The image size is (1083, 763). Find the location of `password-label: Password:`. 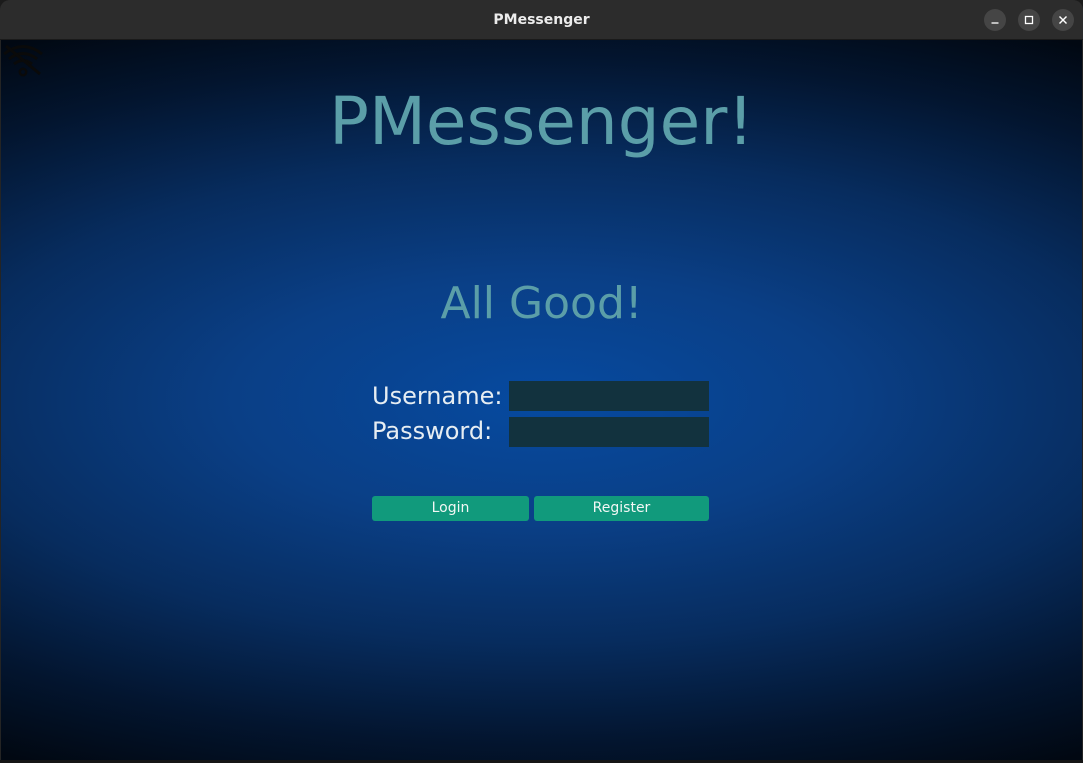

password-label: Password: is located at coordinates (432, 431).